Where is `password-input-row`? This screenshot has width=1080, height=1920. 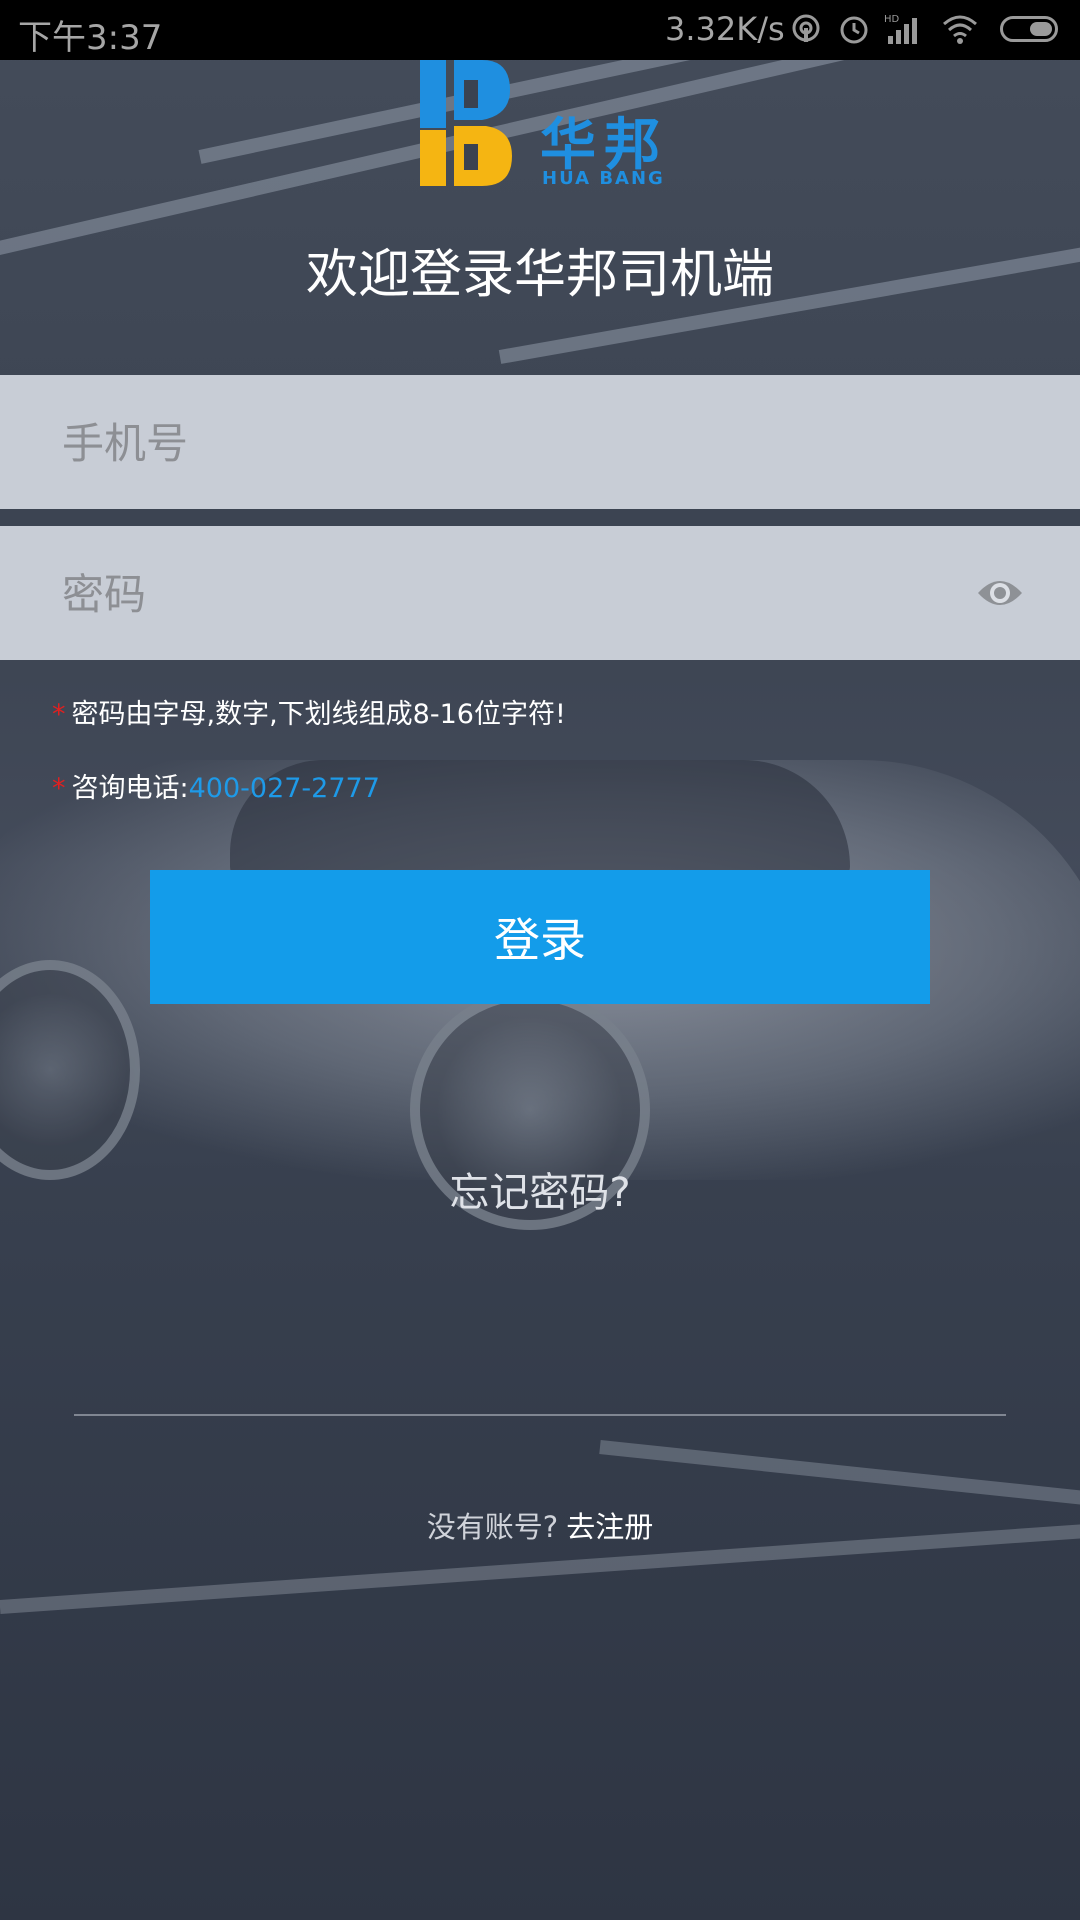
password-input-row is located at coordinates (540, 594).